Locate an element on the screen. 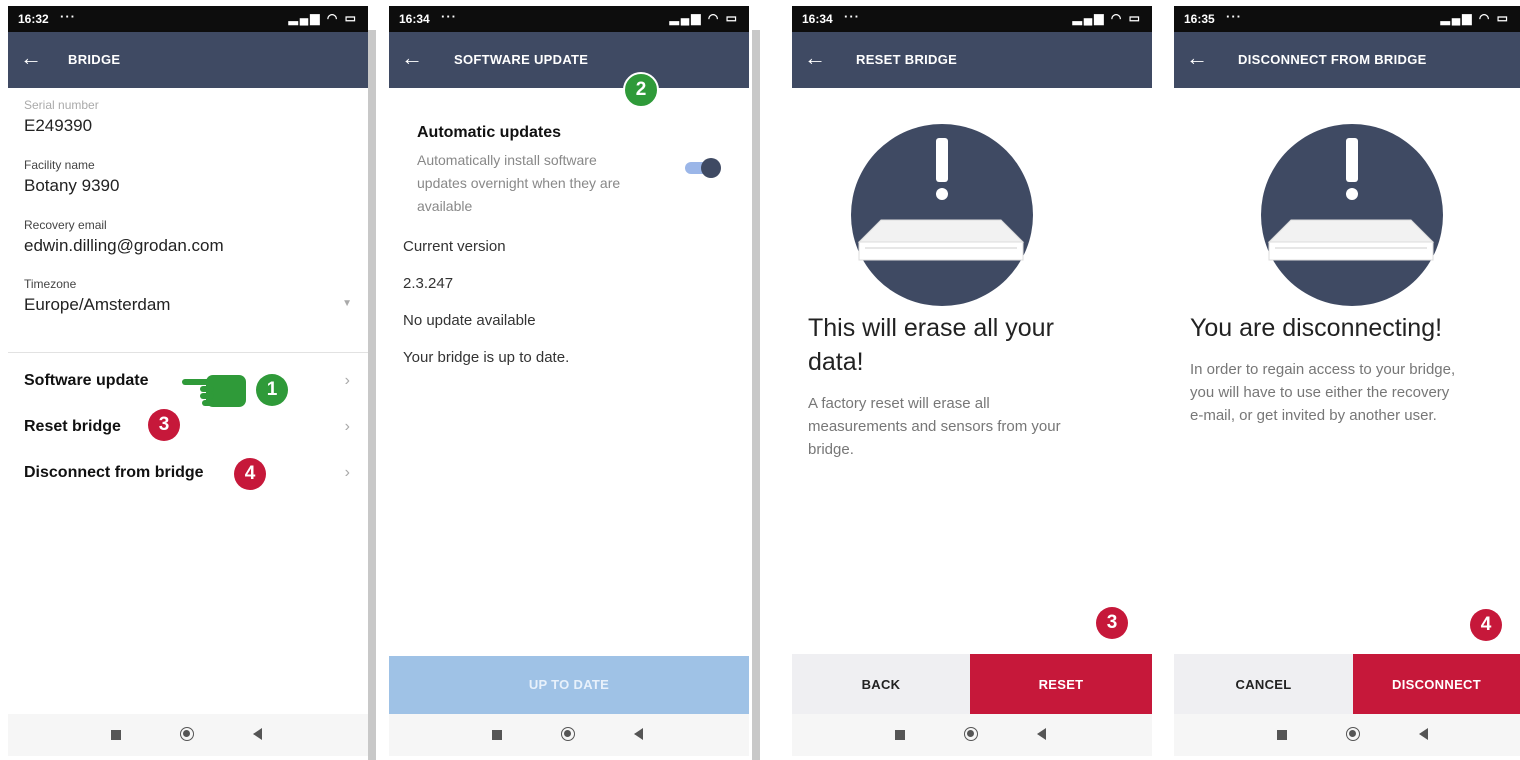 This screenshot has width=1520, height=760. toggle-knob is located at coordinates (711, 168).